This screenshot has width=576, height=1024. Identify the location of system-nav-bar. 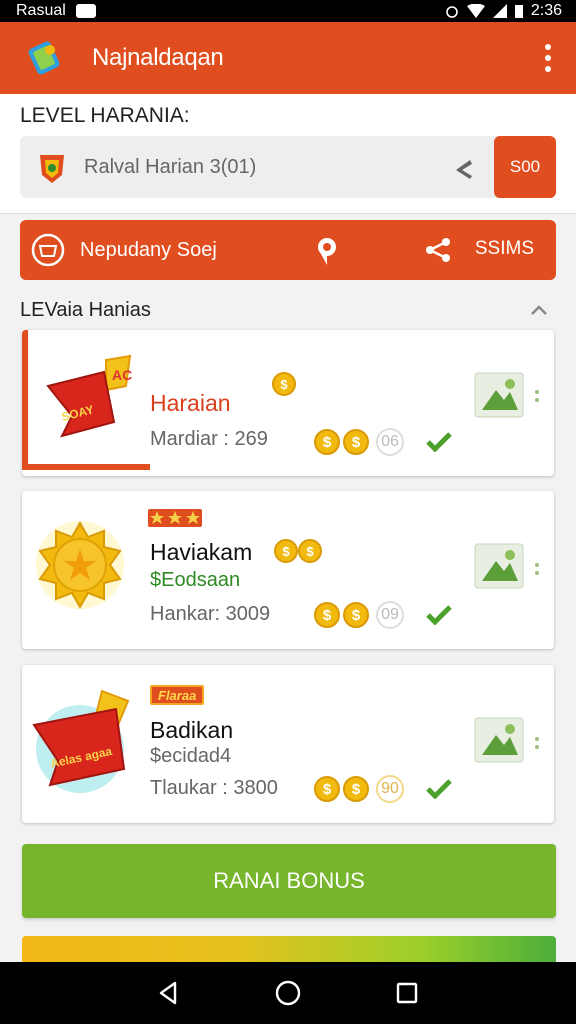
(288, 993).